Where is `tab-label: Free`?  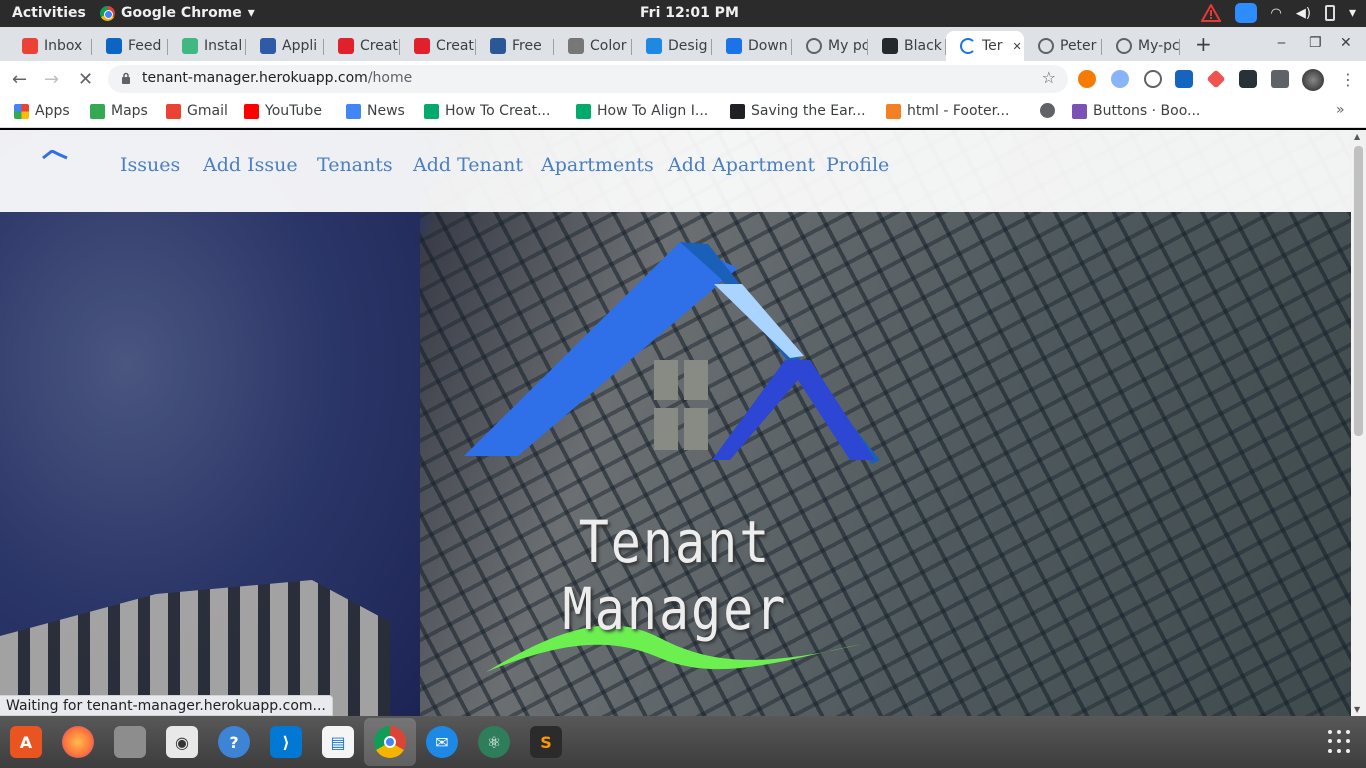 tab-label: Free is located at coordinates (527, 46).